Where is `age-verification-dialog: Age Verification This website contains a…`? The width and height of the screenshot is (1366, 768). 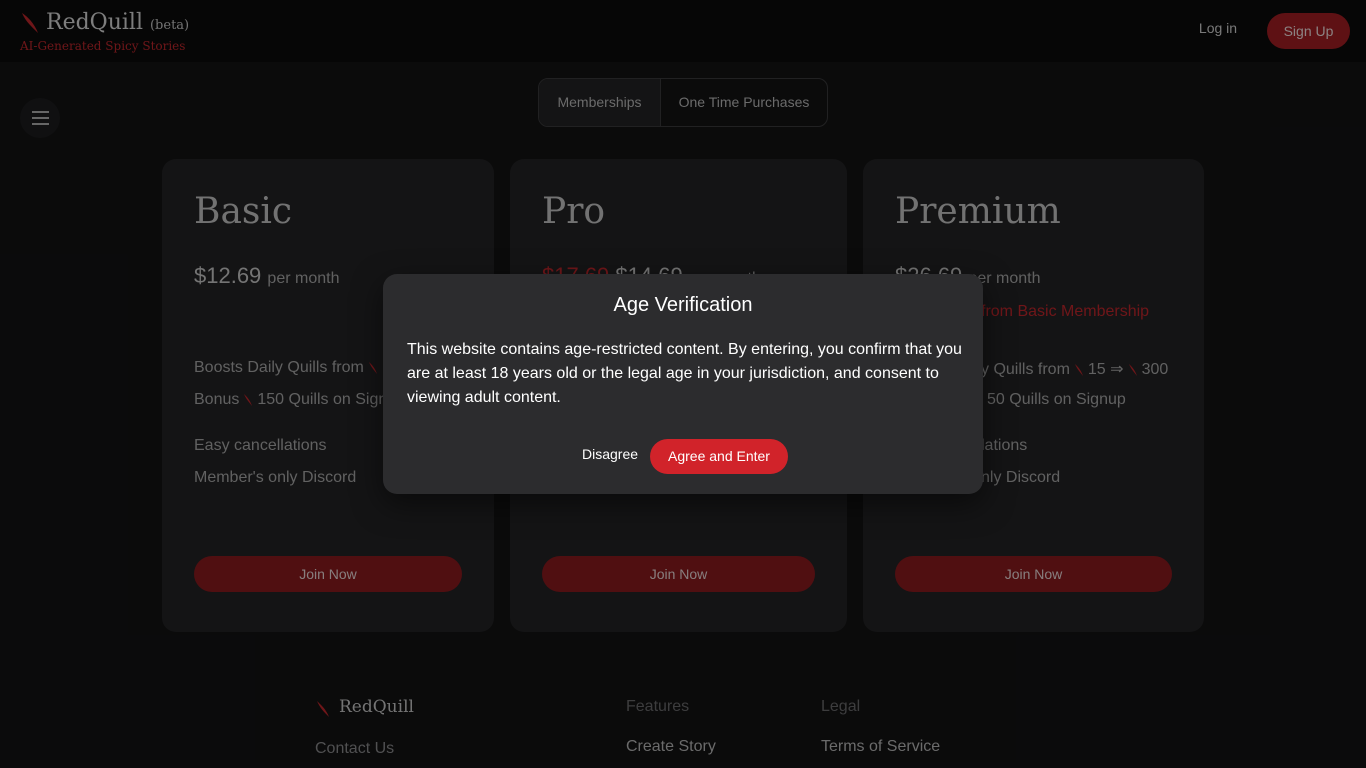 age-verification-dialog: Age Verification This website contains a… is located at coordinates (683, 384).